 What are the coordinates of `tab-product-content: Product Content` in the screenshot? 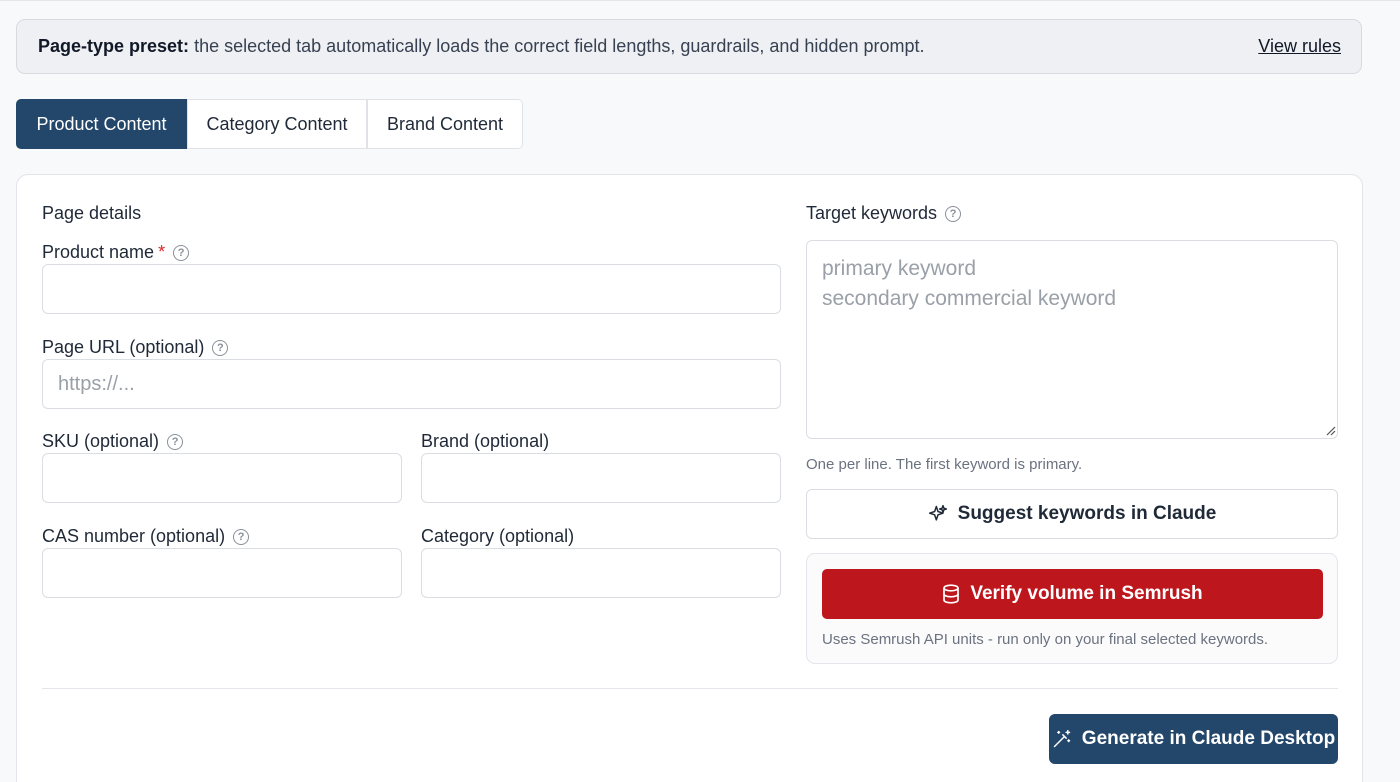 It's located at (101, 124).